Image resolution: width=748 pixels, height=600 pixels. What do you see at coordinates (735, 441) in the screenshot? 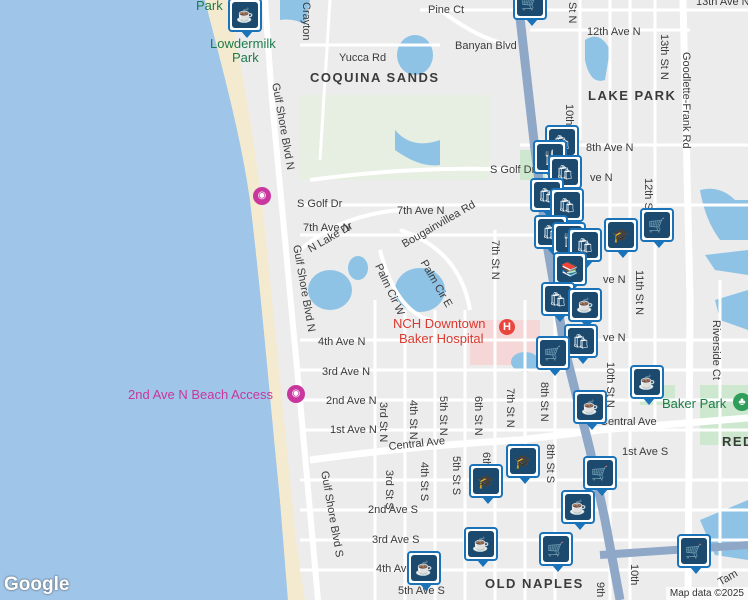
I see `area-red: RED` at bounding box center [735, 441].